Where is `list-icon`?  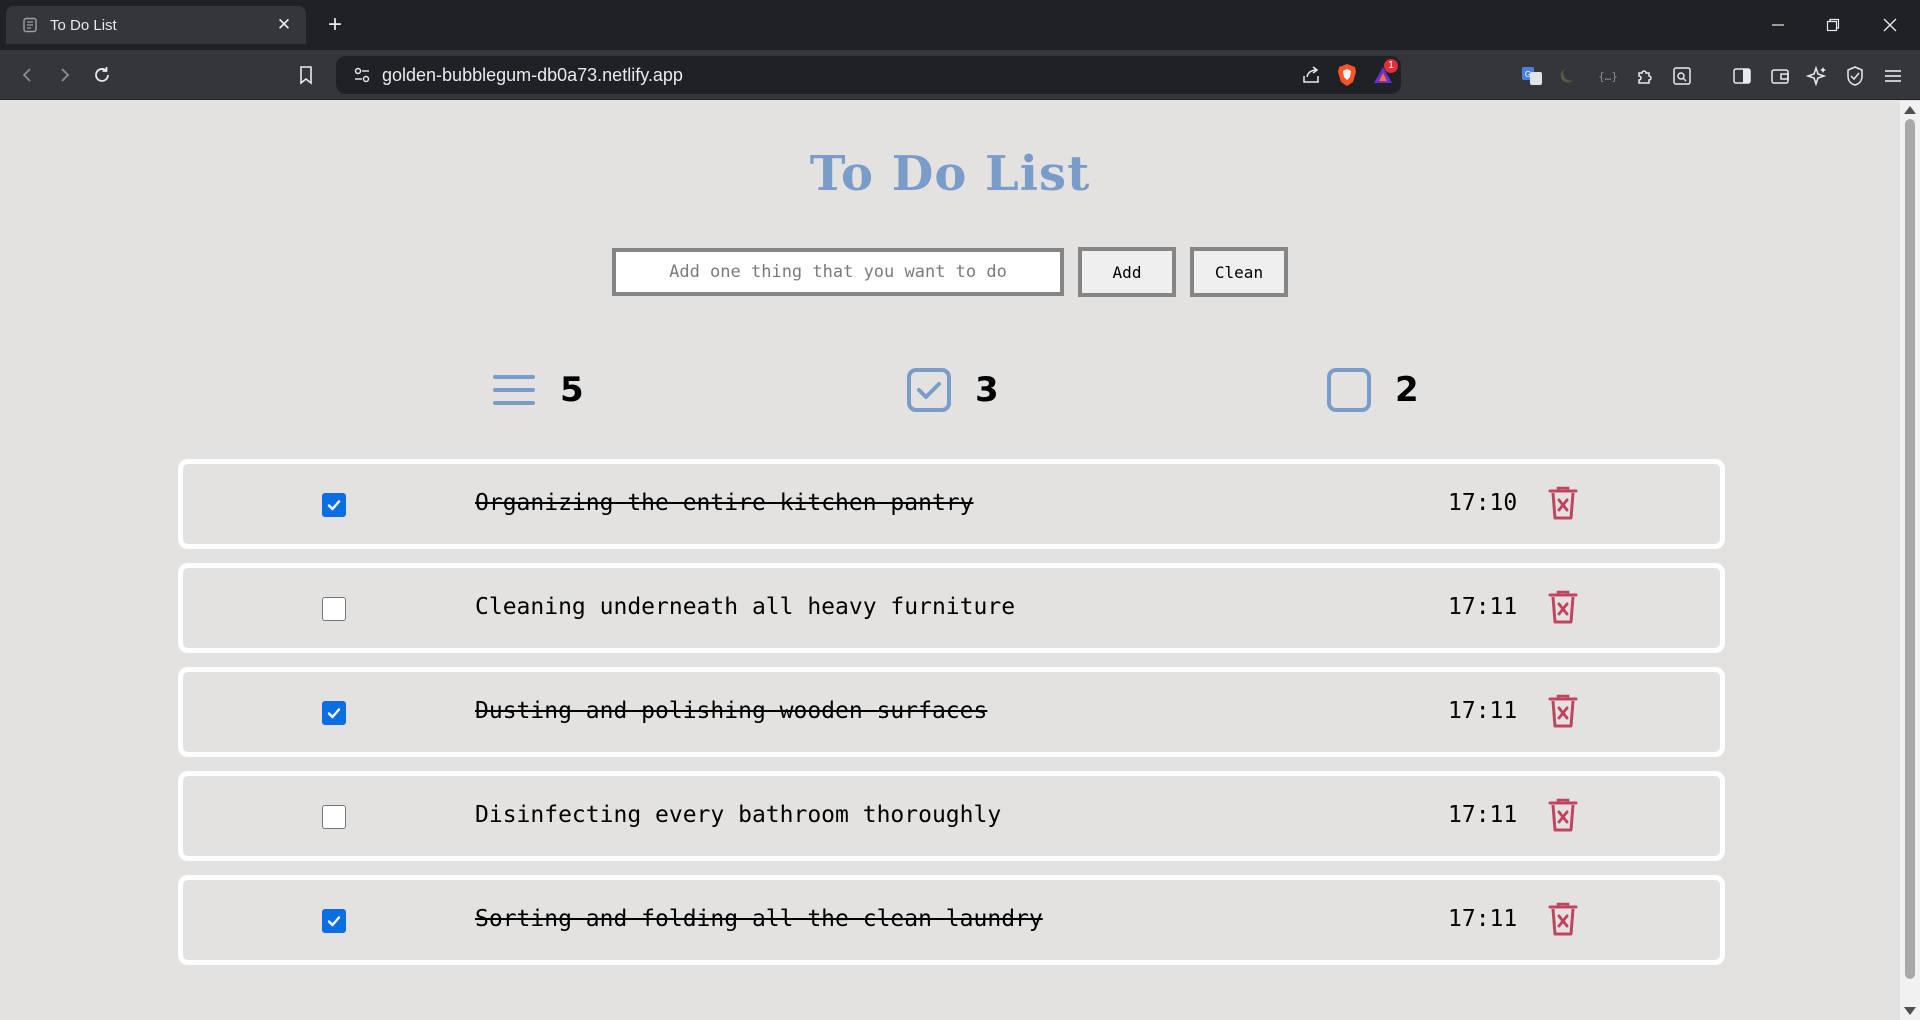 list-icon is located at coordinates (514, 390).